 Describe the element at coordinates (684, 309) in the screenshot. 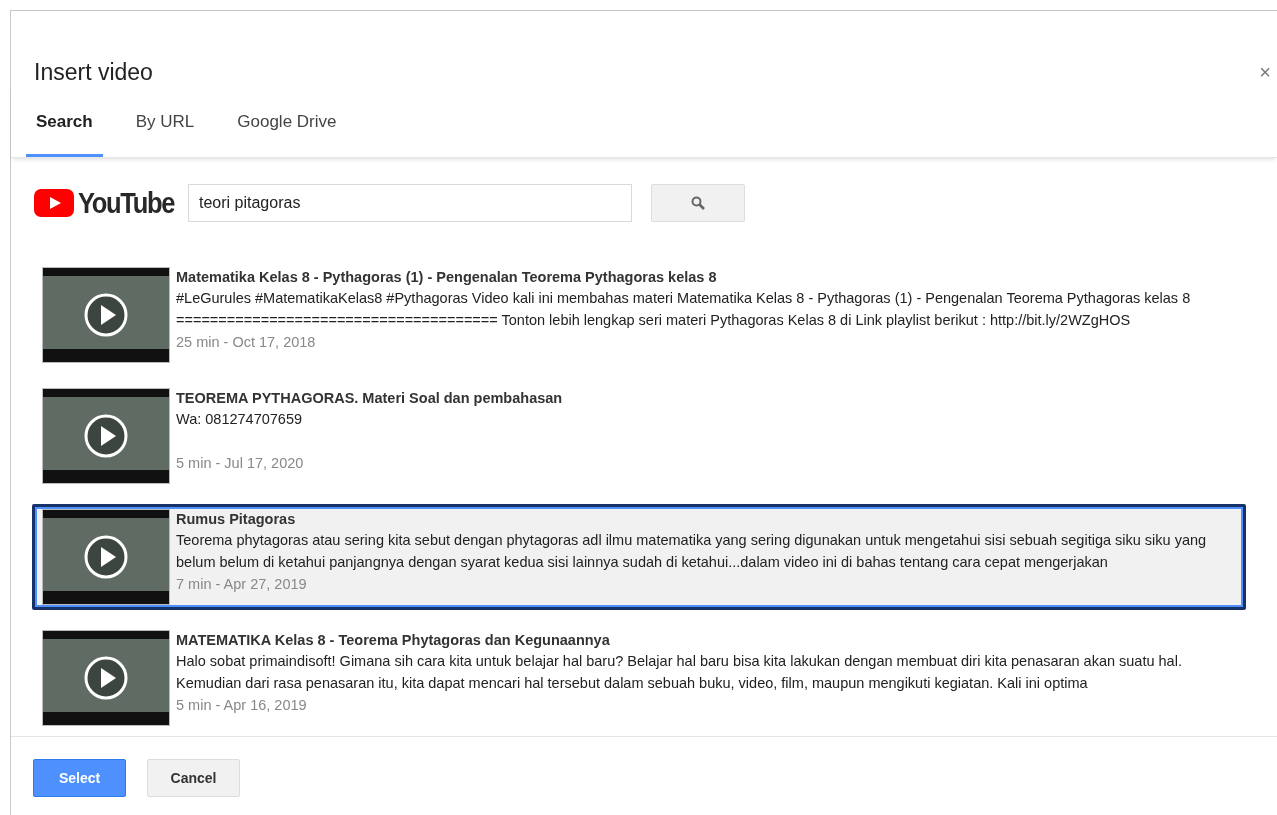

I see `video-description: #LeGurules #MatematikaKelas8 #Pythagoras Video kali ini membahas materi Matematika Kelas 8 - Pythagoras (1) - Pengenalan Teorema Pythagoras kelas 8 ====================================== Tonton lebih lengkap seri materi Pythagoras Kelas 8 di Link playlist berikut : http://bit.ly/2WZgHOS` at that location.